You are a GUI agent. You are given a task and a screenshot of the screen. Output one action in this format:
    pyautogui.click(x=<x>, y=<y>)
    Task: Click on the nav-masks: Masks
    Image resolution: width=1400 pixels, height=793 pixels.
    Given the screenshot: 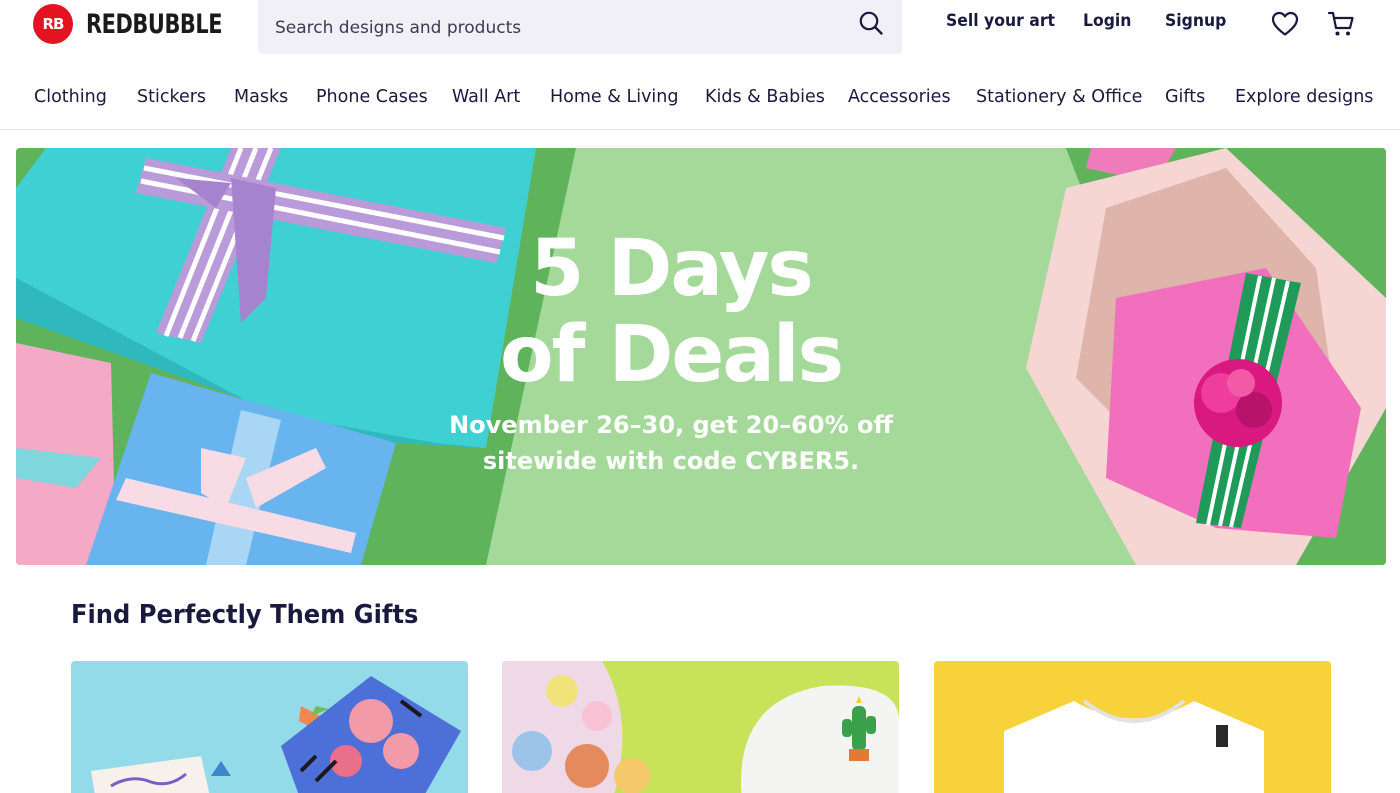 What is the action you would take?
    pyautogui.click(x=261, y=97)
    